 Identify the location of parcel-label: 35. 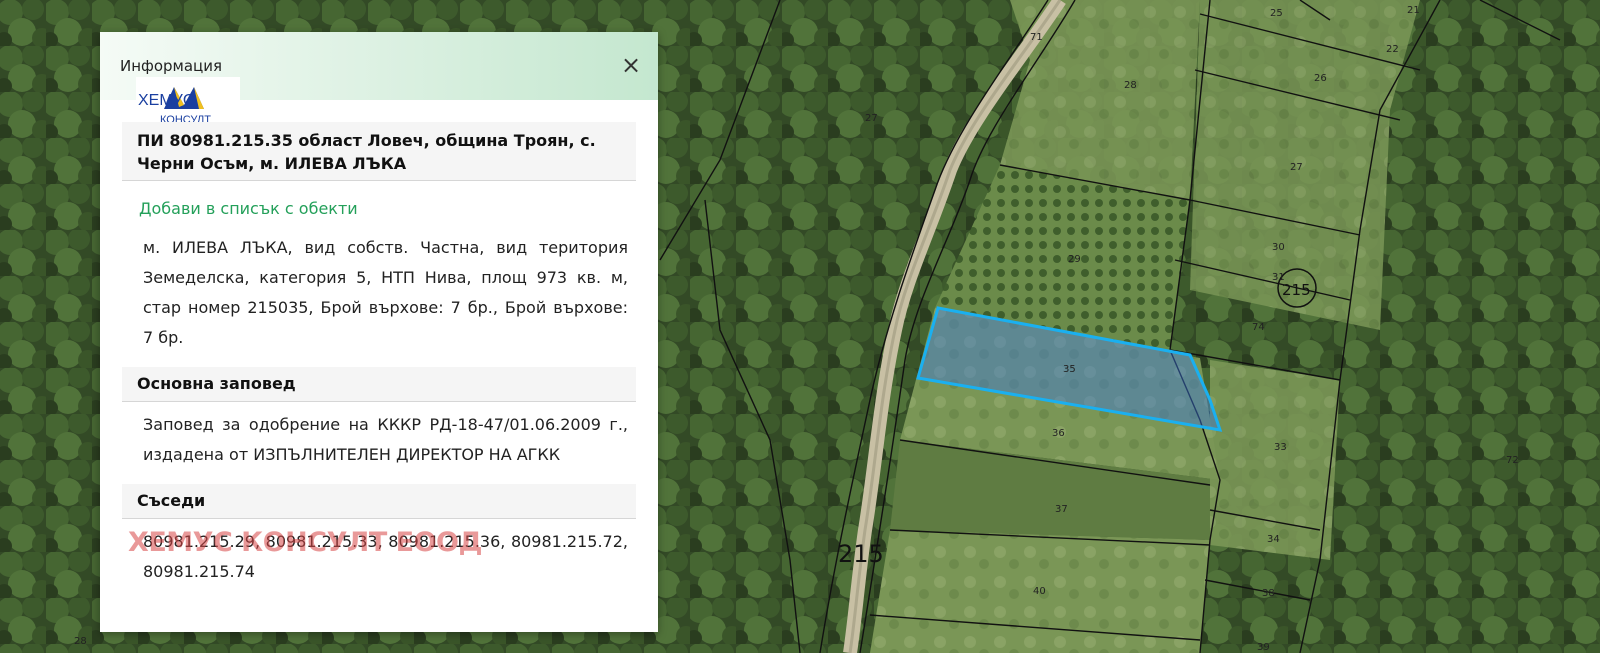
(1069, 369).